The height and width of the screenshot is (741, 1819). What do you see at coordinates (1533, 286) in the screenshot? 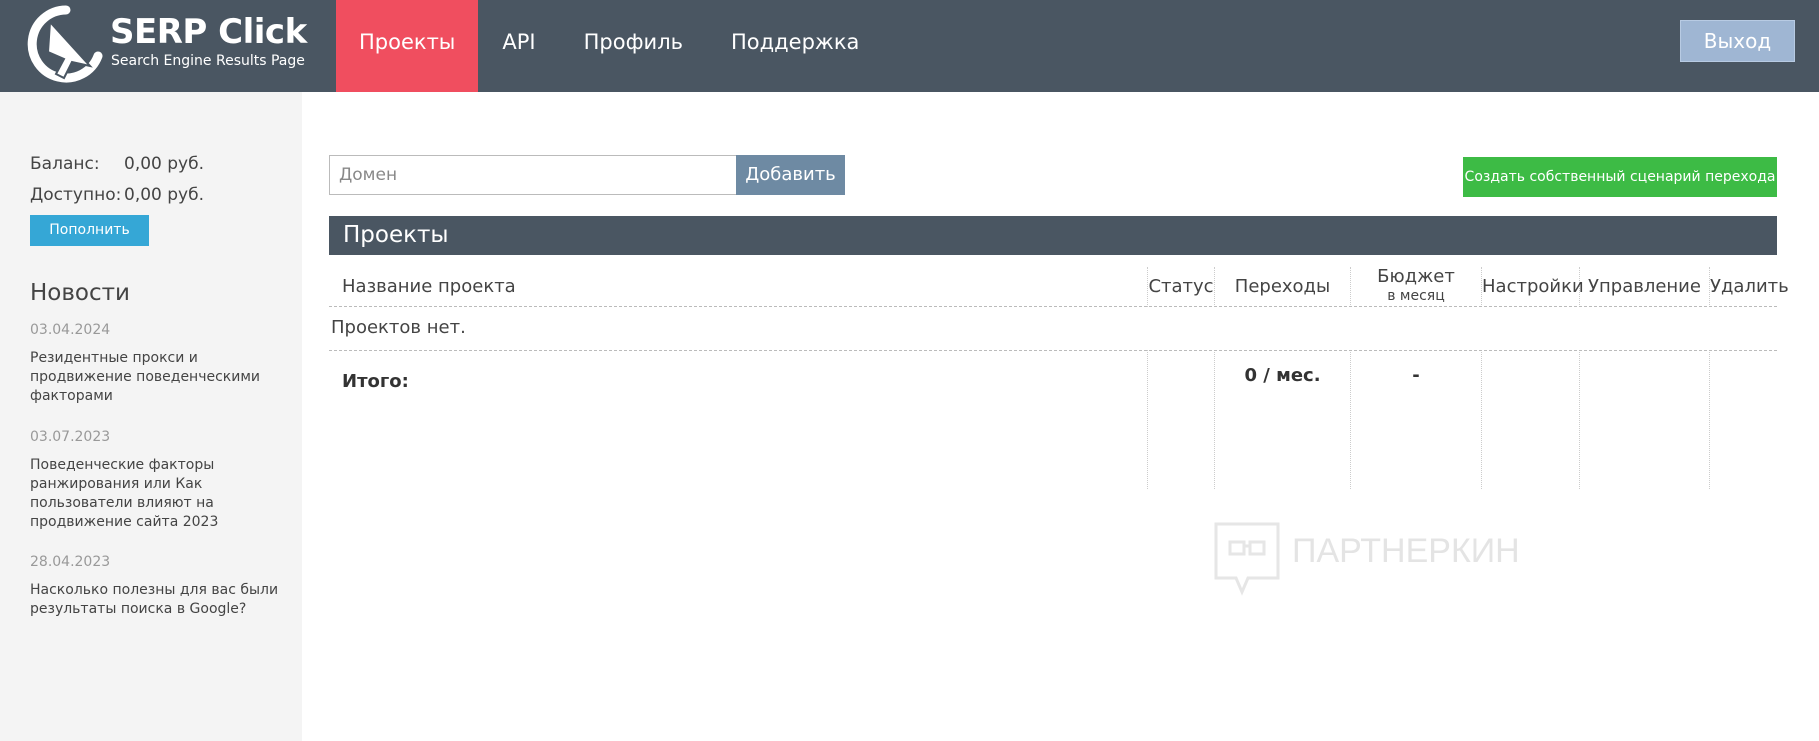
I see `col-settings-header: Настройки` at bounding box center [1533, 286].